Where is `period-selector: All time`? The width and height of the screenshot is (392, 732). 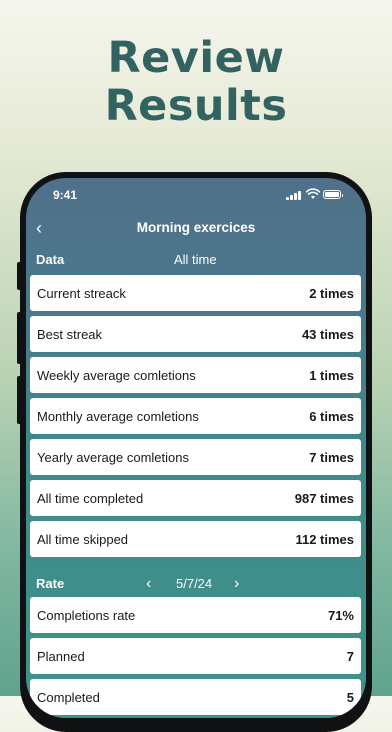 period-selector: All time is located at coordinates (195, 259).